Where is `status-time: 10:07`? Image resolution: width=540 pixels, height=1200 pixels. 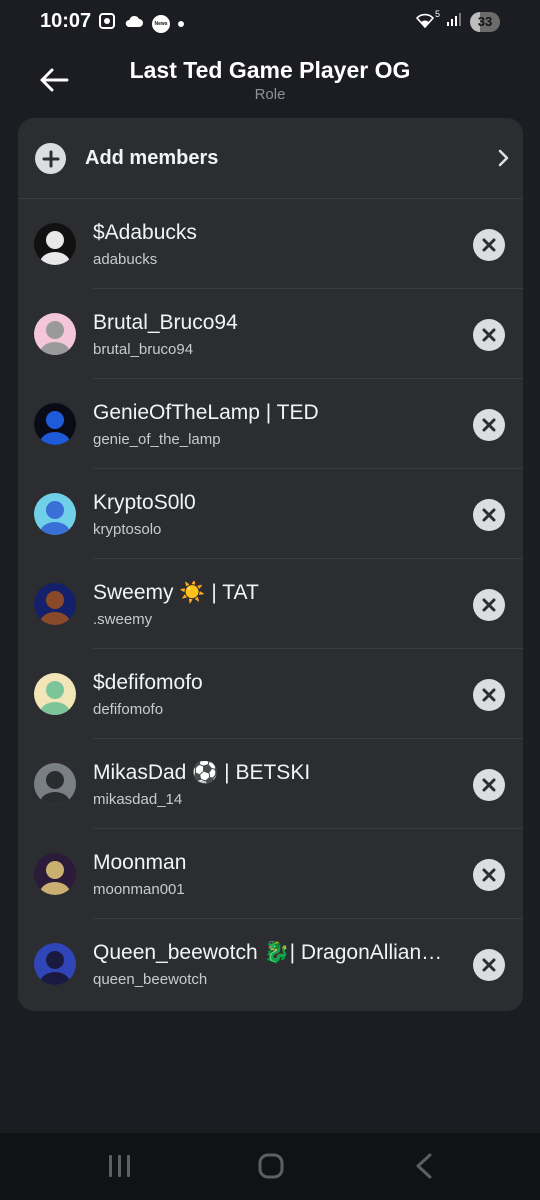 status-time: 10:07 is located at coordinates (66, 21).